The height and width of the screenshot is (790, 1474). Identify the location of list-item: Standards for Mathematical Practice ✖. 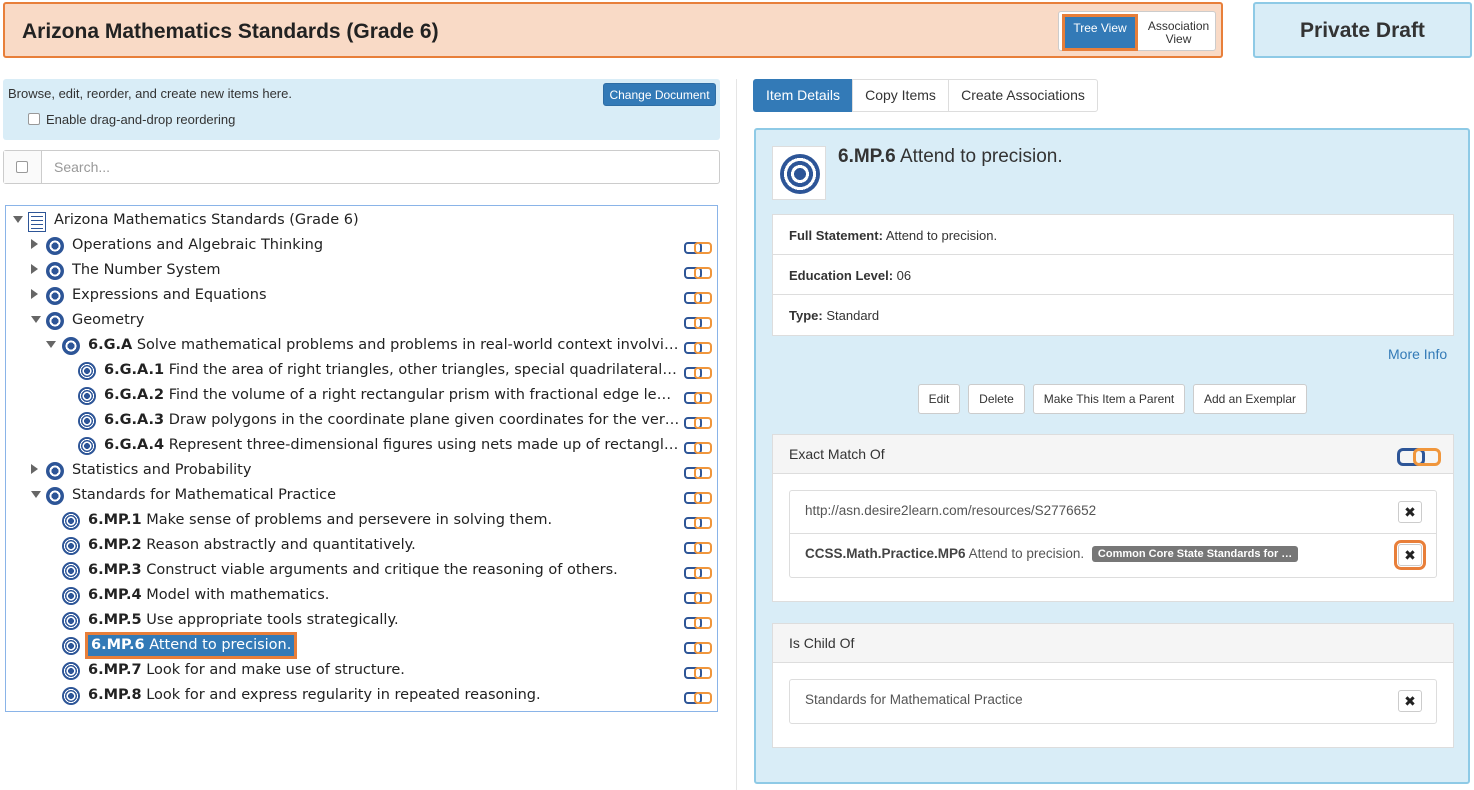
(1113, 701).